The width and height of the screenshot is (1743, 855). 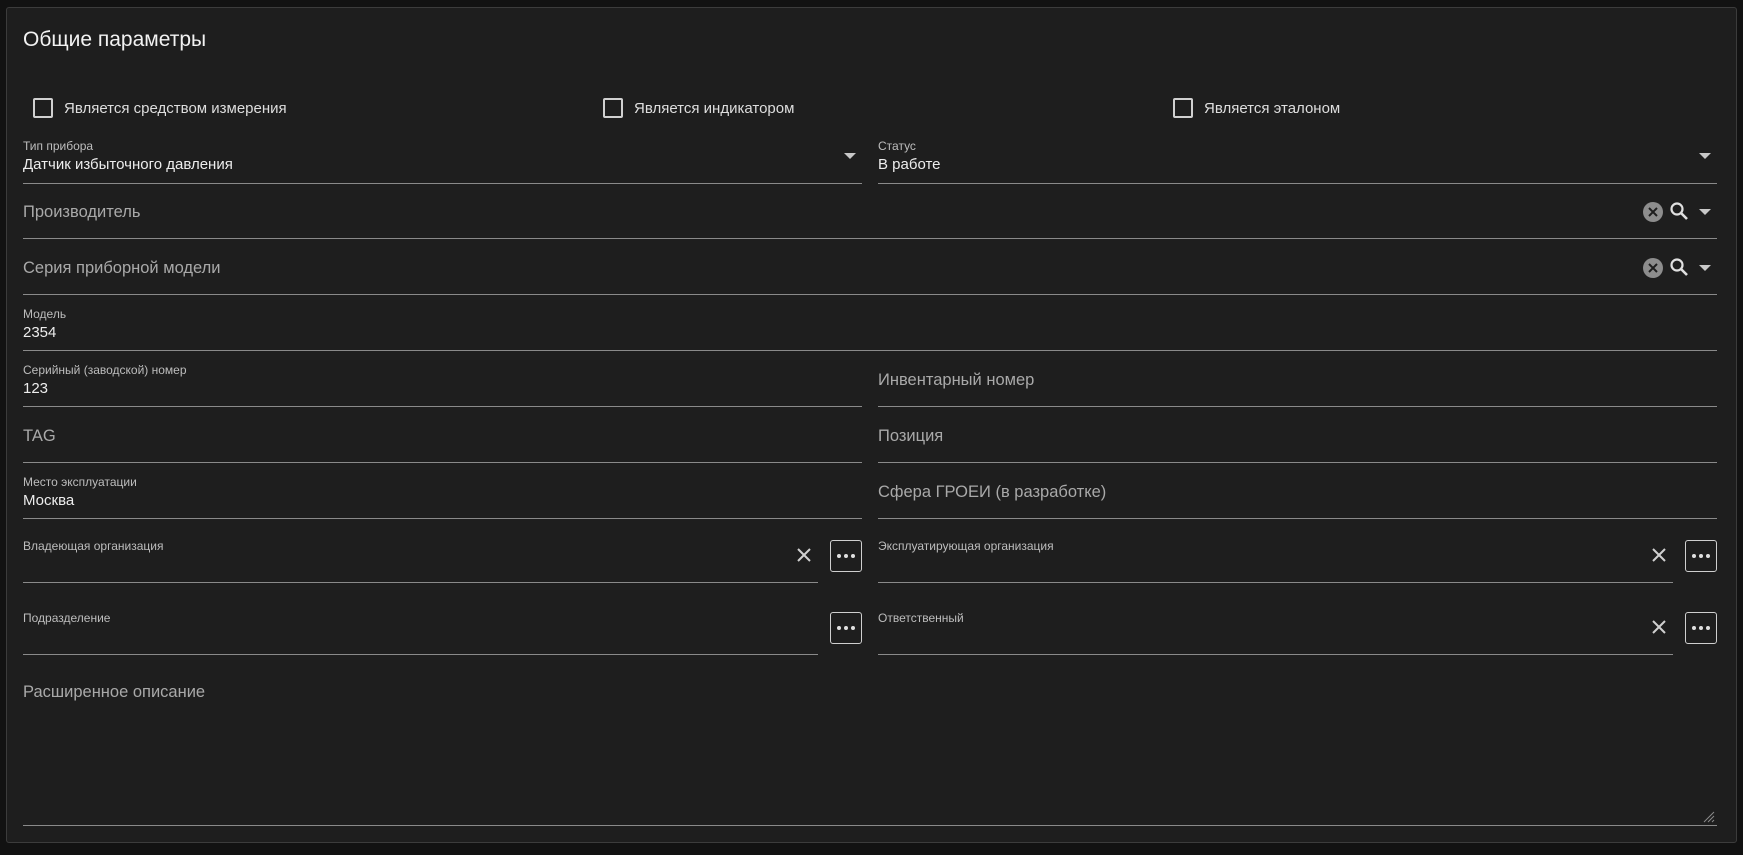 What do you see at coordinates (909, 164) in the screenshot?
I see `field-value: В работе` at bounding box center [909, 164].